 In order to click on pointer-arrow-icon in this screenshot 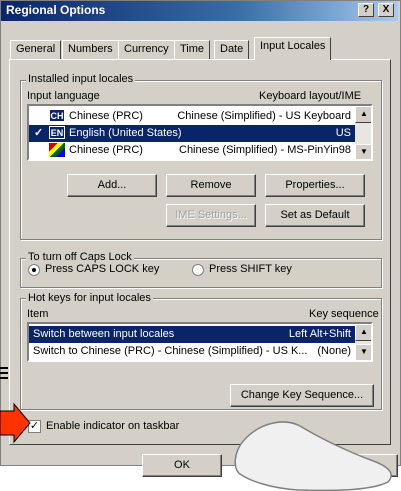, I will do `click(15, 423)`.